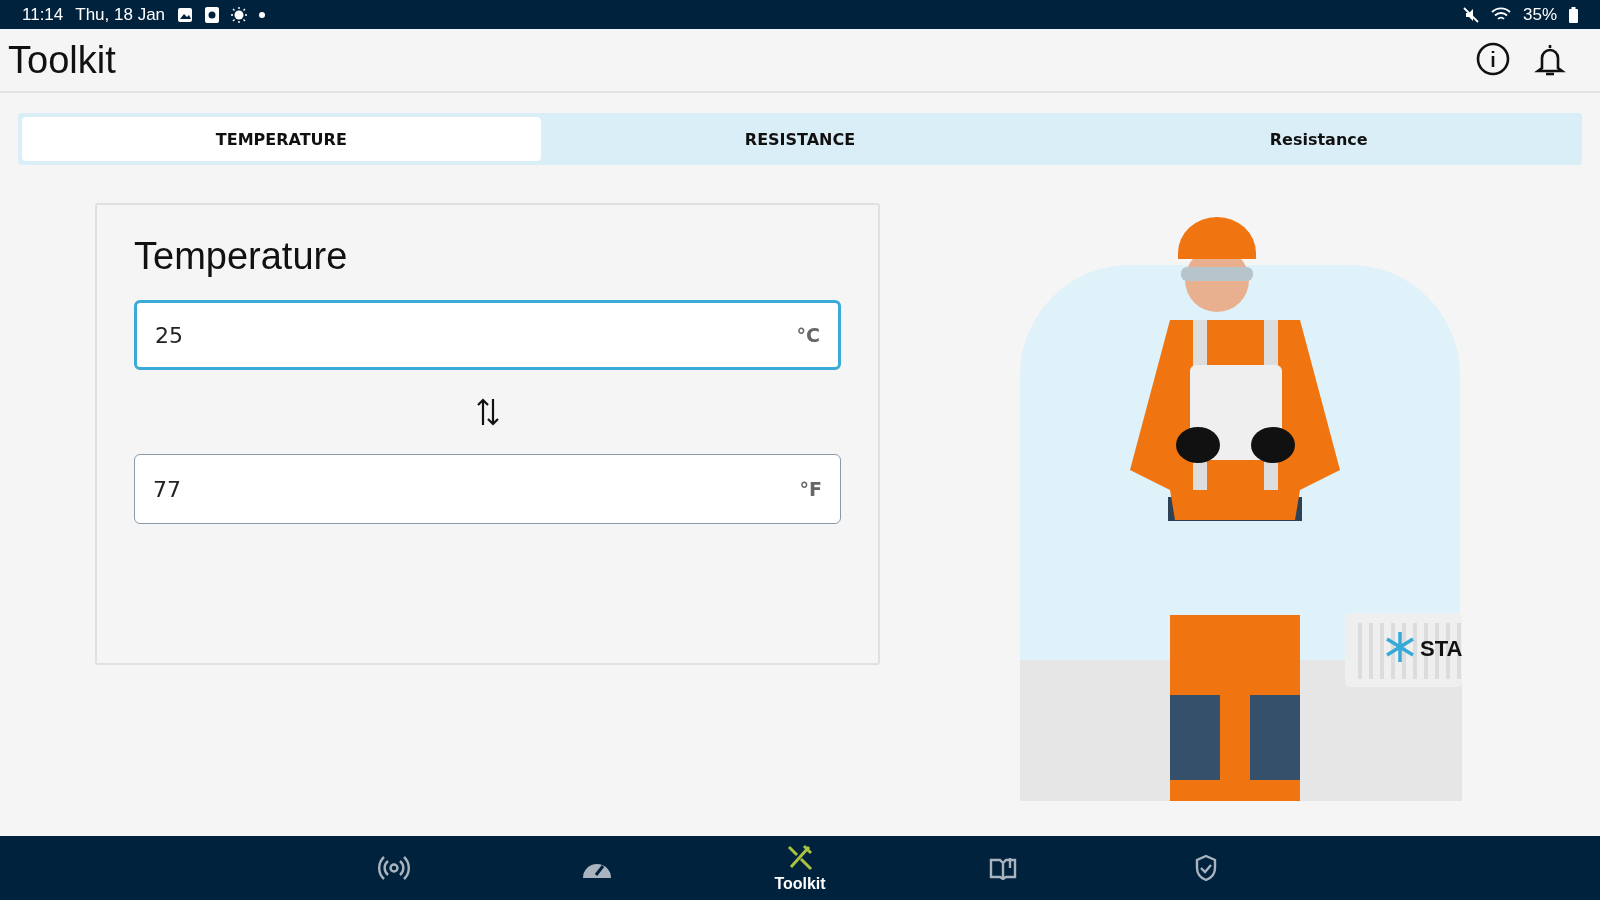  What do you see at coordinates (1539, 14) in the screenshot?
I see `battery-percent: 35%` at bounding box center [1539, 14].